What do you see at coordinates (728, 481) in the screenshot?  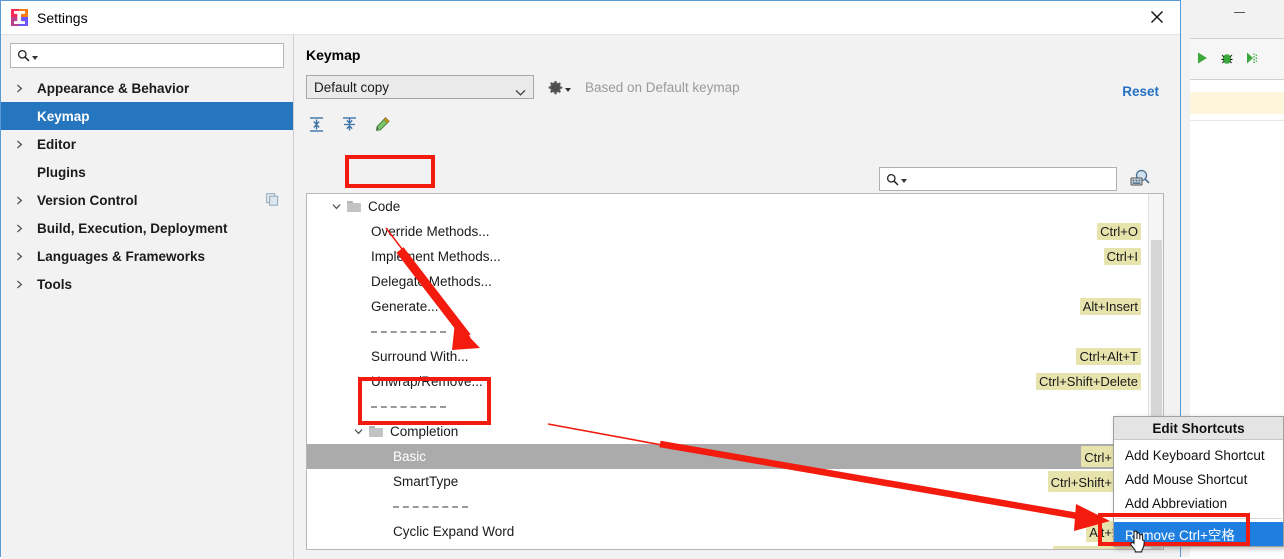 I see `tree-action-row: SmartType Ctrl+Shift+空格` at bounding box center [728, 481].